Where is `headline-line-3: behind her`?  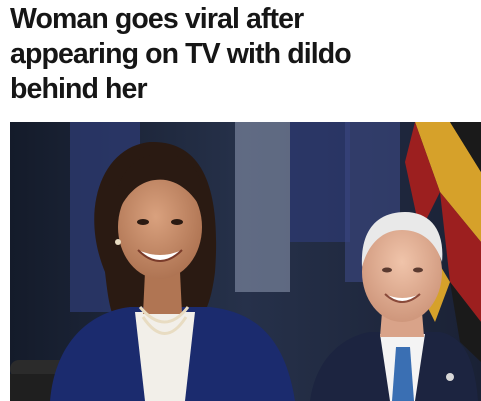 headline-line-3: behind her is located at coordinates (79, 89).